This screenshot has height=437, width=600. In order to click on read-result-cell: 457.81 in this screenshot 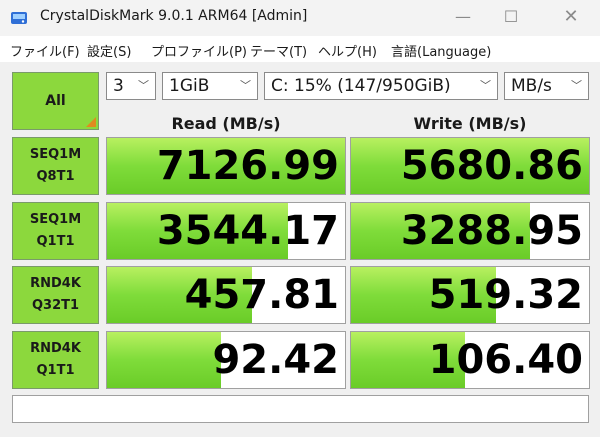, I will do `click(226, 295)`.